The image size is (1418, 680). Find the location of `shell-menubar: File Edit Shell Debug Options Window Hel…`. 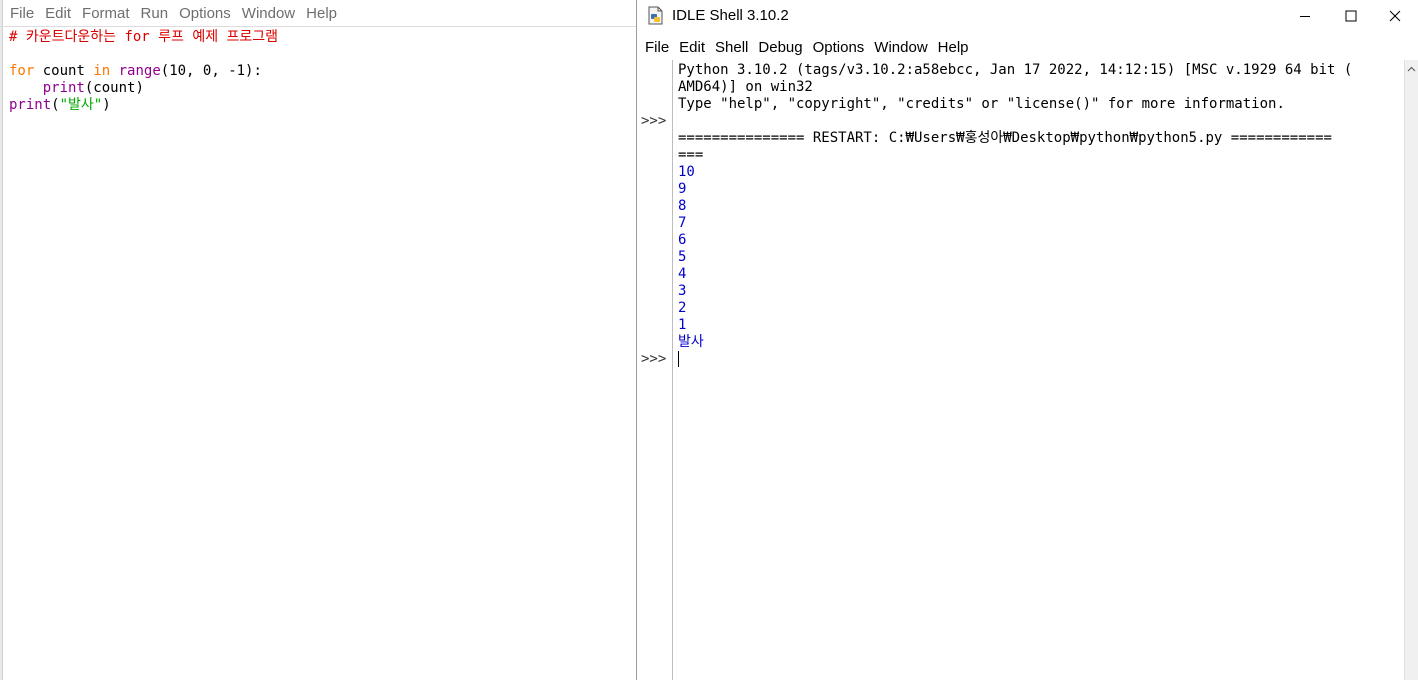

shell-menubar: File Edit Shell Debug Options Window Hel… is located at coordinates (1027, 47).